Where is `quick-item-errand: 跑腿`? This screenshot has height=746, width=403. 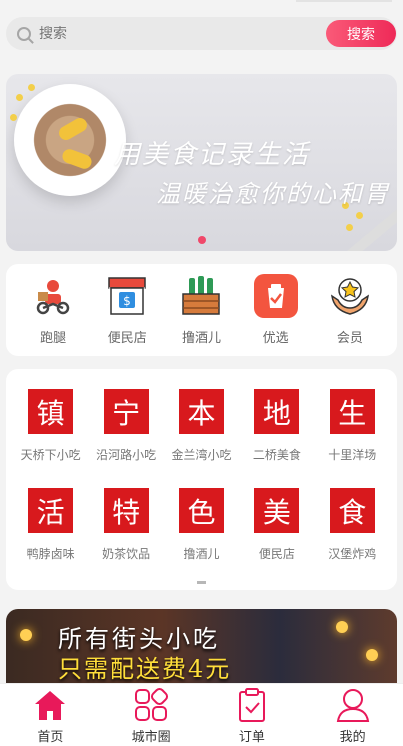 quick-item-errand: 跑腿 is located at coordinates (53, 310).